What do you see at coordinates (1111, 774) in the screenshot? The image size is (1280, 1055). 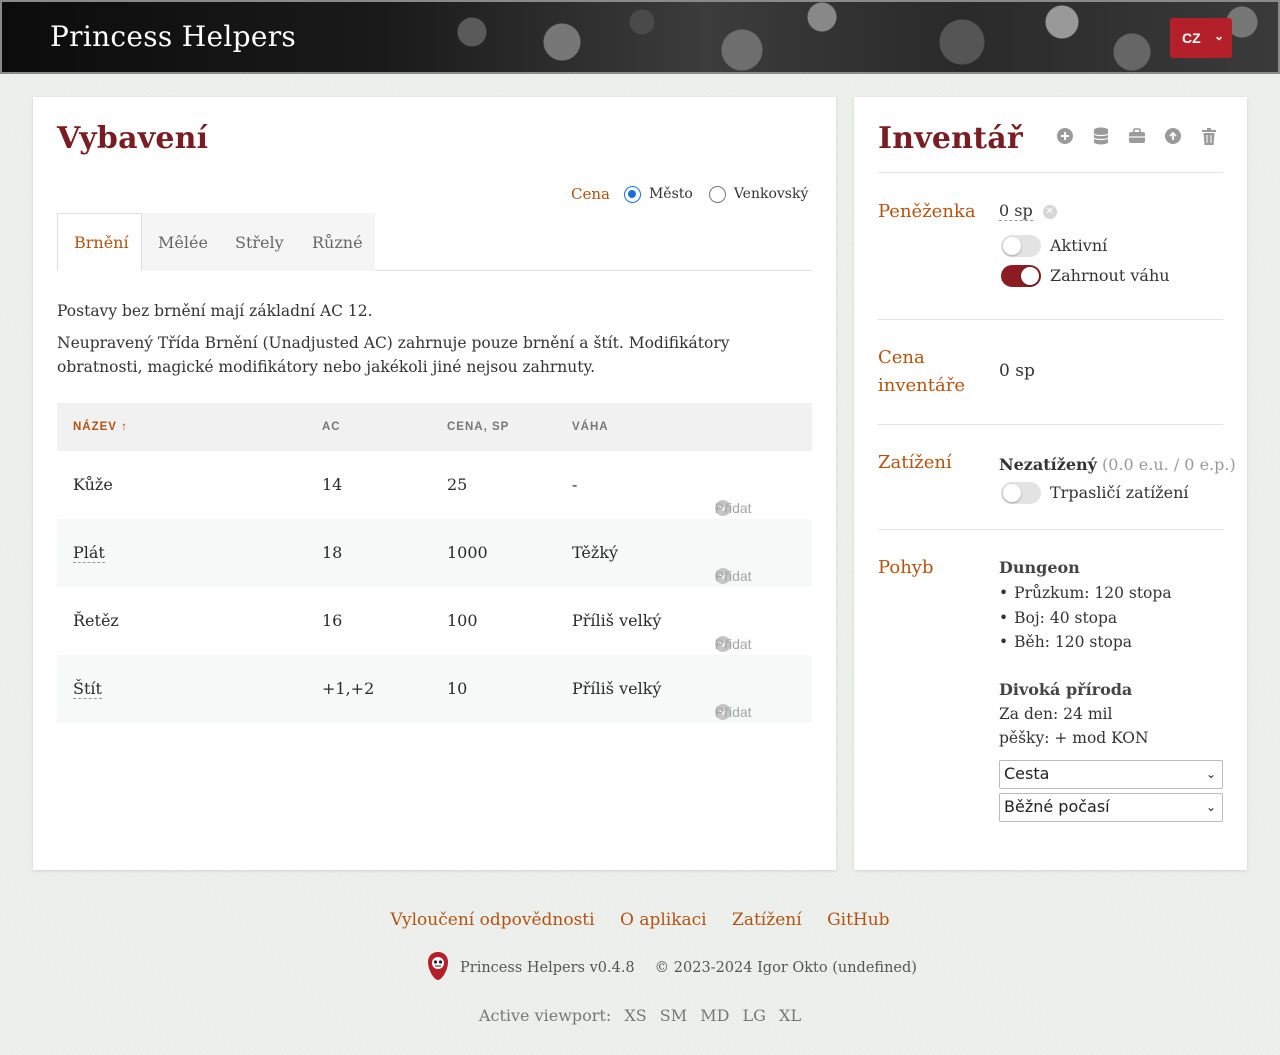 I see `terrain-select: Cesta ⌄` at bounding box center [1111, 774].